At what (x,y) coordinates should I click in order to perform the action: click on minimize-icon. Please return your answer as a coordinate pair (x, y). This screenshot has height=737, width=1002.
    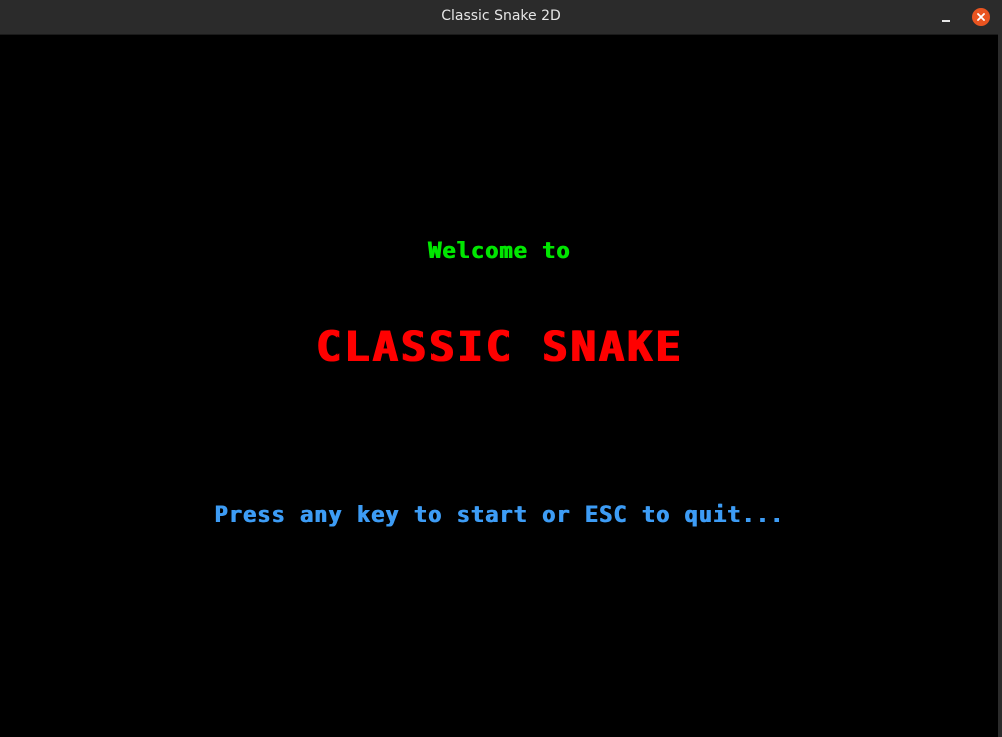
    Looking at the image, I should click on (946, 21).